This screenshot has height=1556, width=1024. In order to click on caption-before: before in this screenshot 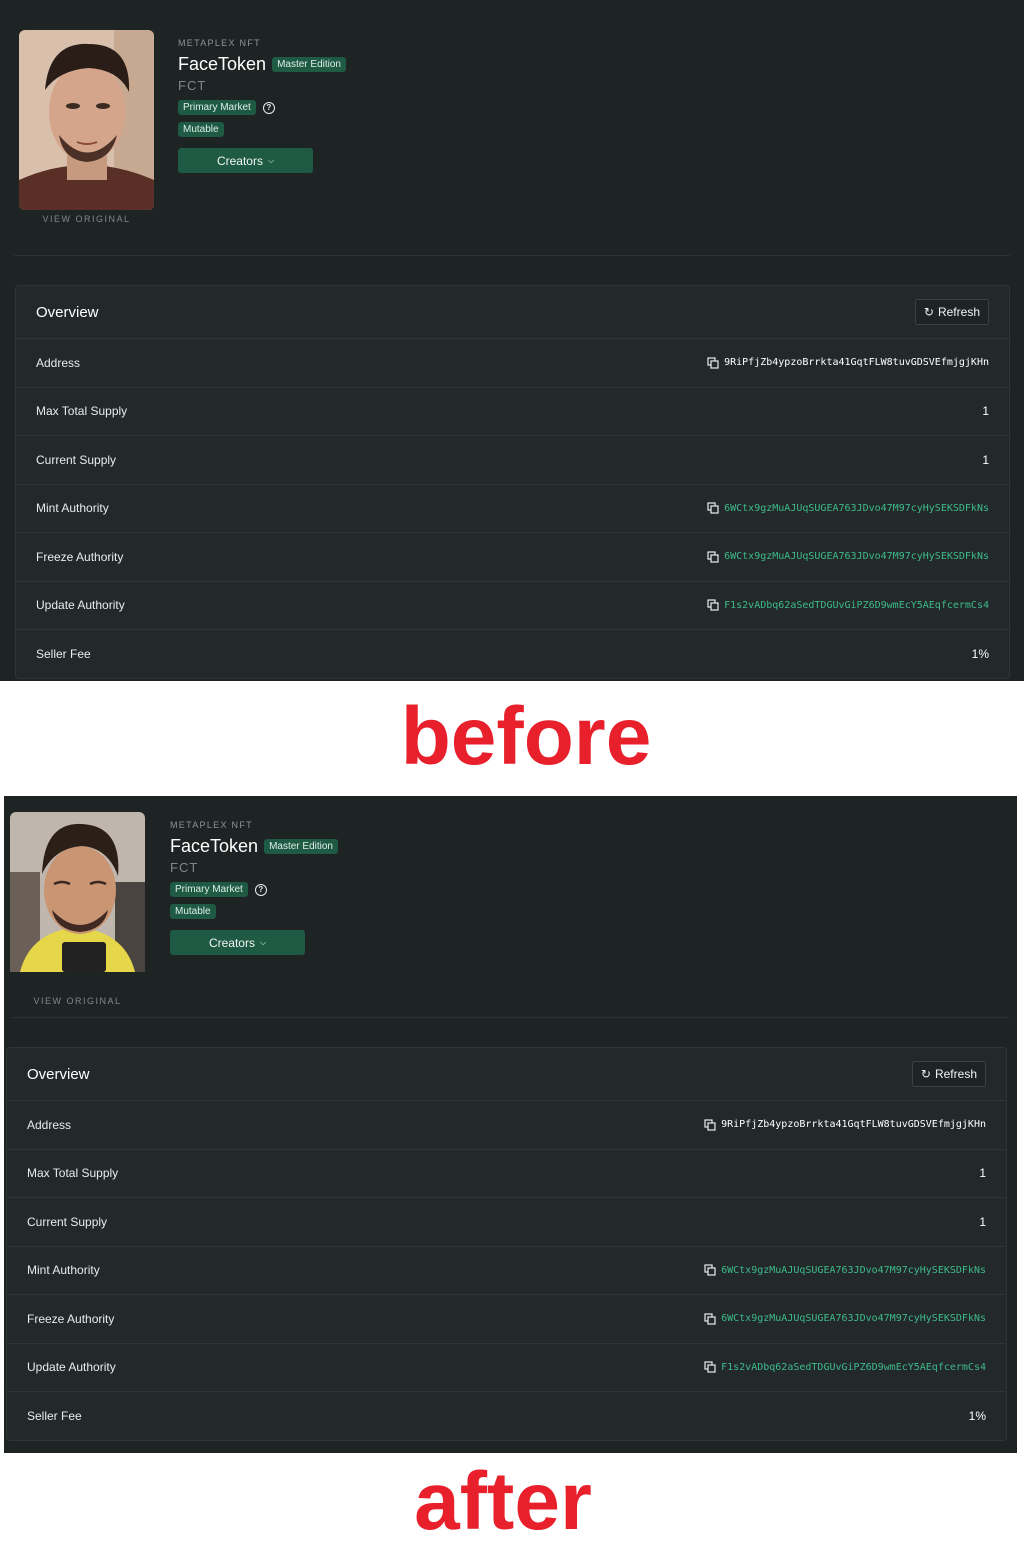, I will do `click(526, 736)`.